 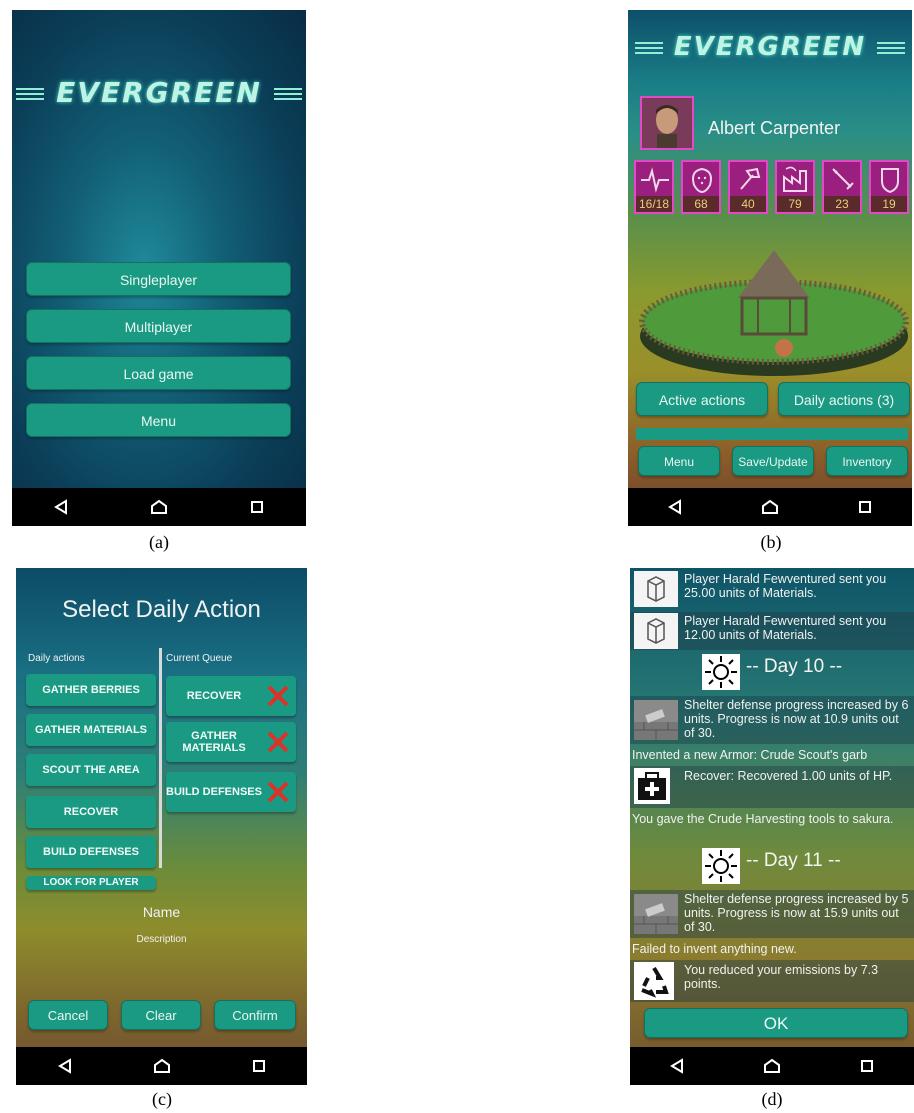 I want to click on wall-icon, so click(x=656, y=720).